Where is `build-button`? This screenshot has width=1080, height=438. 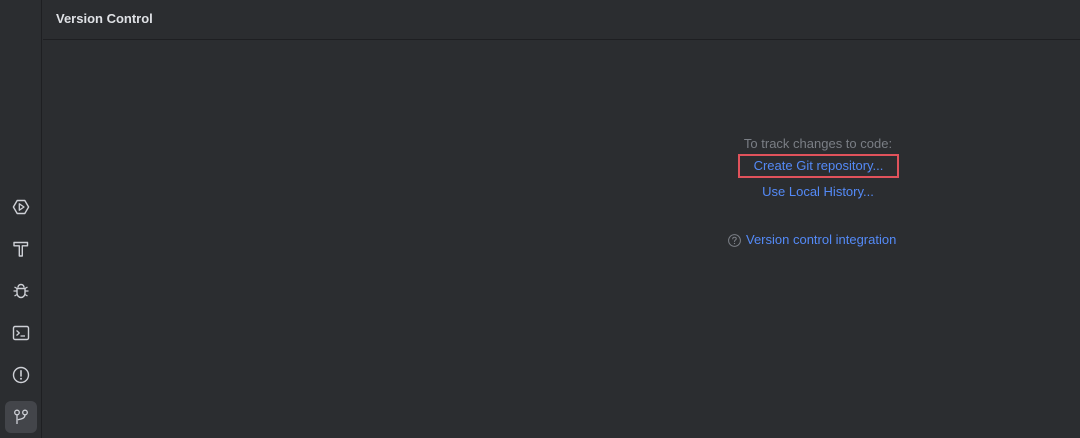
build-button is located at coordinates (21, 249).